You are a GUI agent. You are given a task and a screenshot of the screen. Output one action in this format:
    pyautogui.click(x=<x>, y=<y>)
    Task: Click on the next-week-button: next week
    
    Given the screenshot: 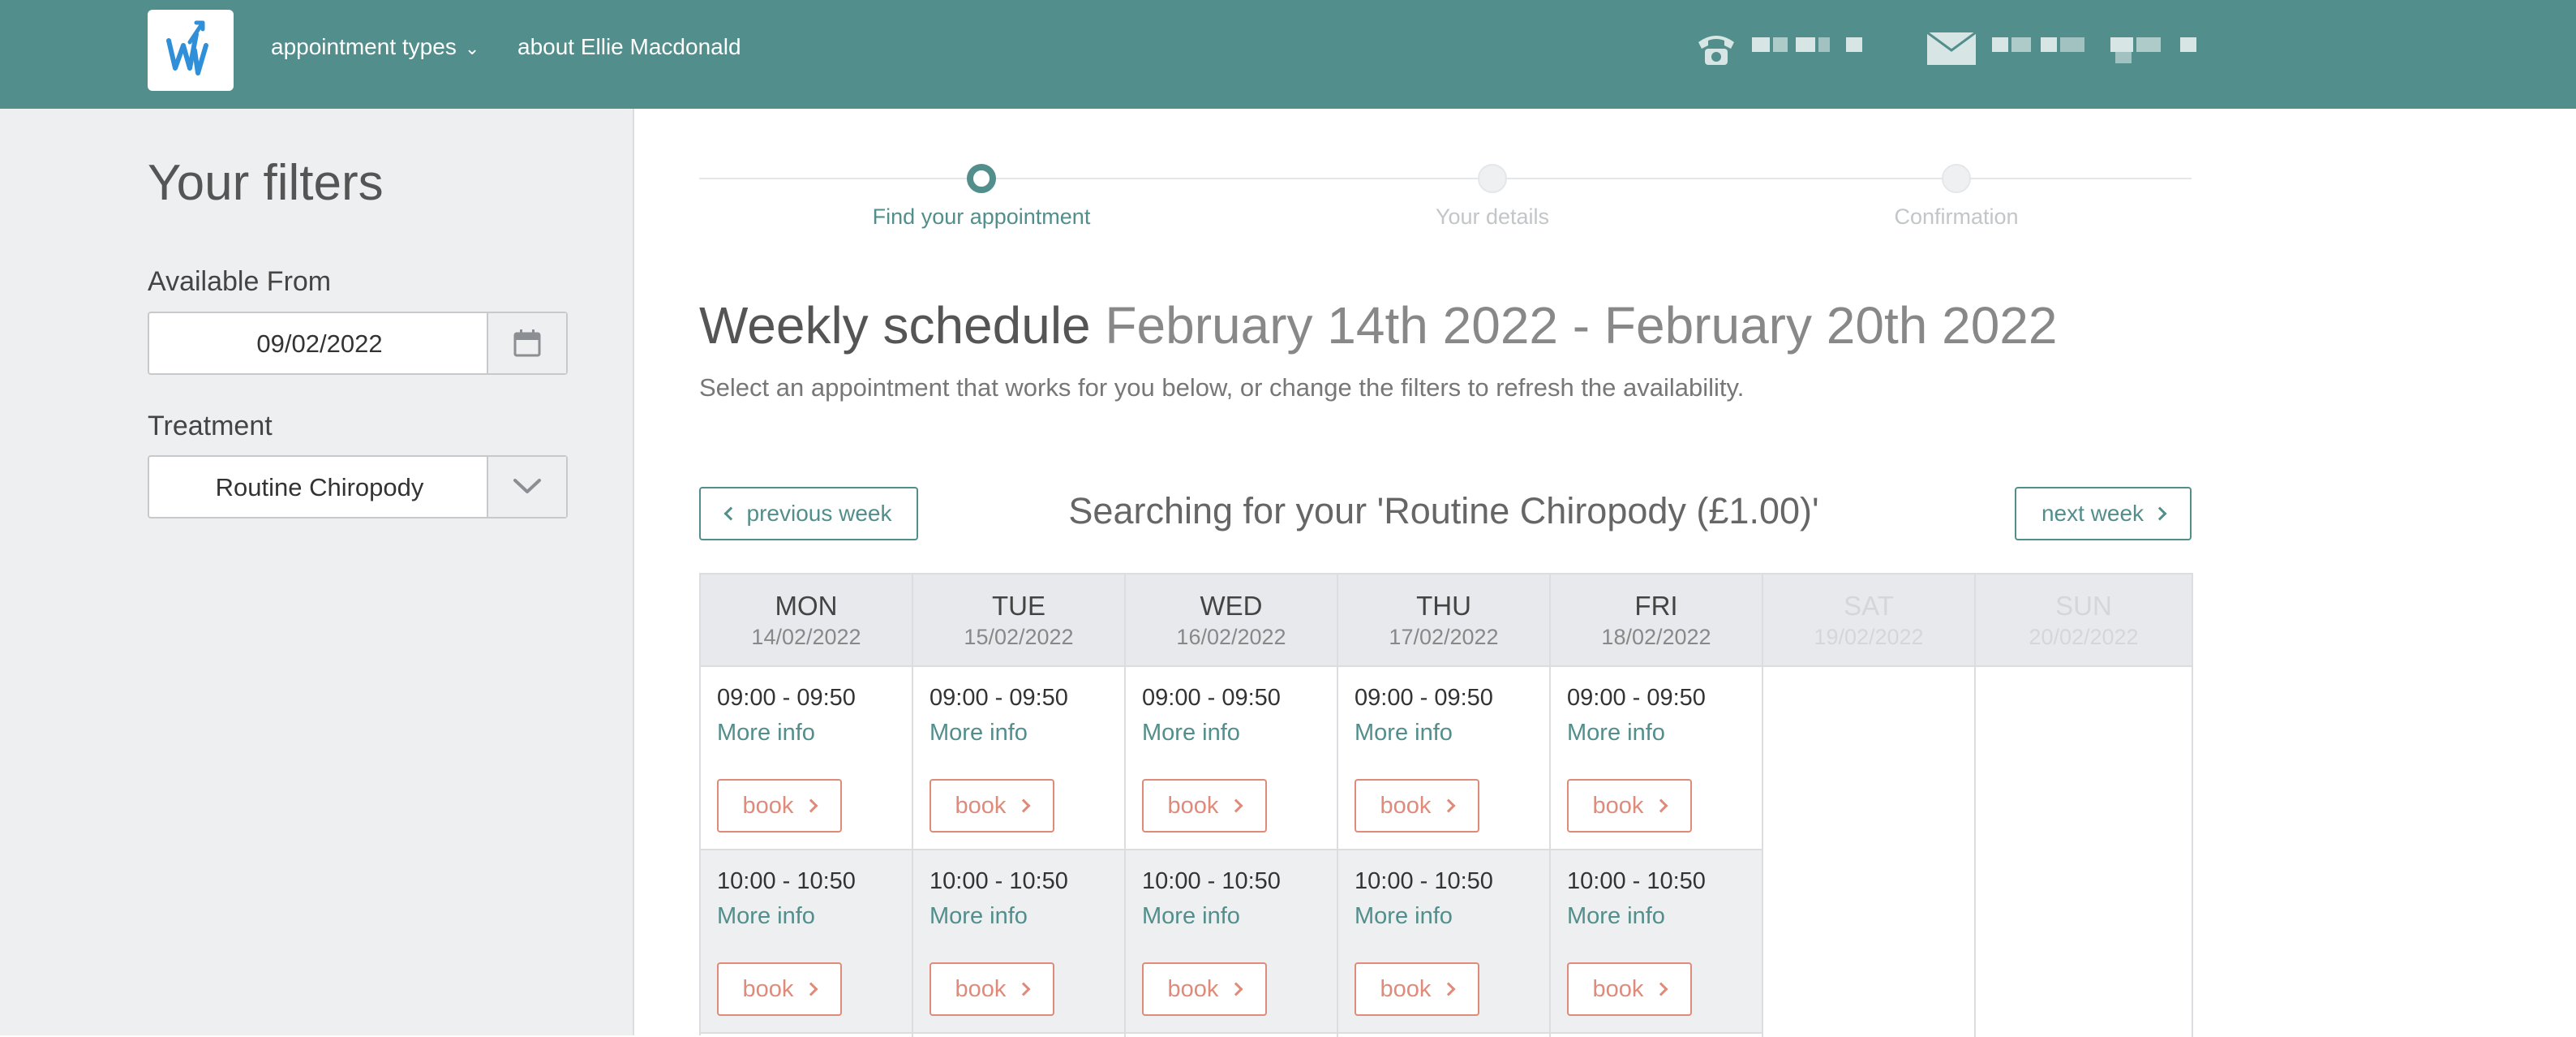 What is the action you would take?
    pyautogui.click(x=2103, y=513)
    